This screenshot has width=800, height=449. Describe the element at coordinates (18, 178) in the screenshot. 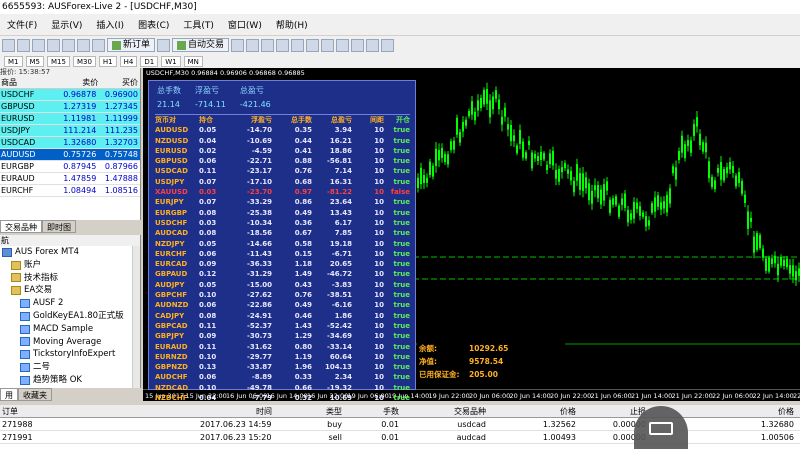

I see `symbol-cell: EURAUD` at that location.